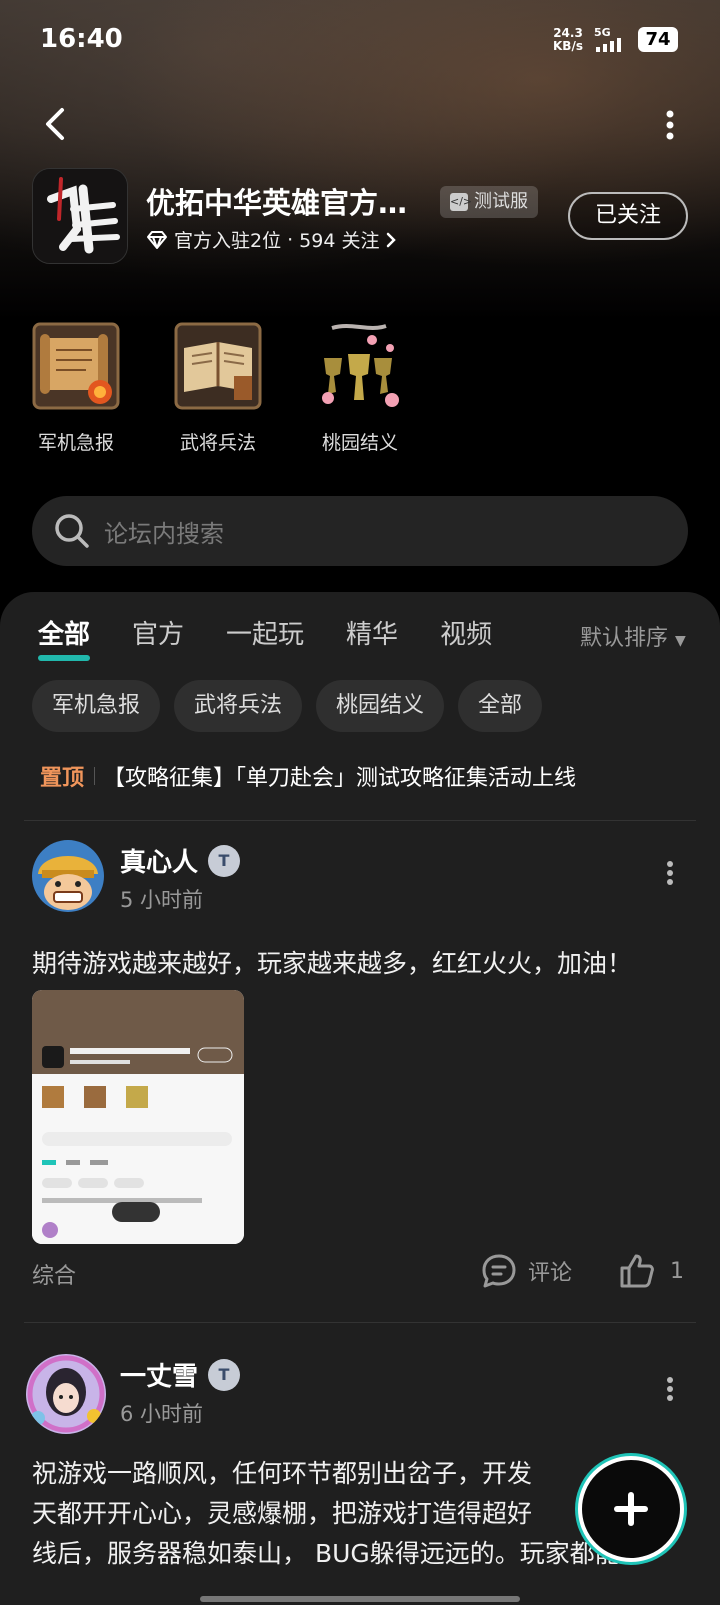 This screenshot has height=1605, width=720. Describe the element at coordinates (217, 443) in the screenshot. I see `shortcut-label: 武将兵法` at that location.